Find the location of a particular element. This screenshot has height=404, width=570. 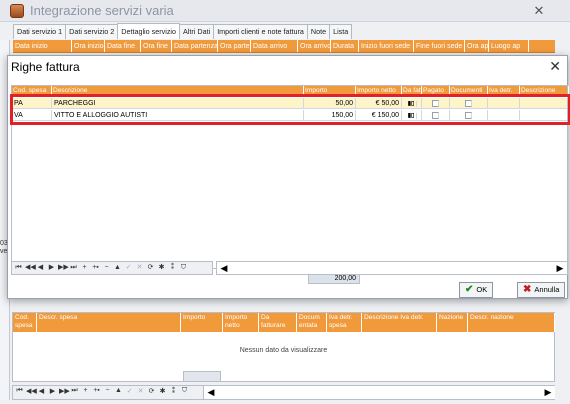

tab-dati-servizio-2: Dati servizio 2 is located at coordinates (92, 31).